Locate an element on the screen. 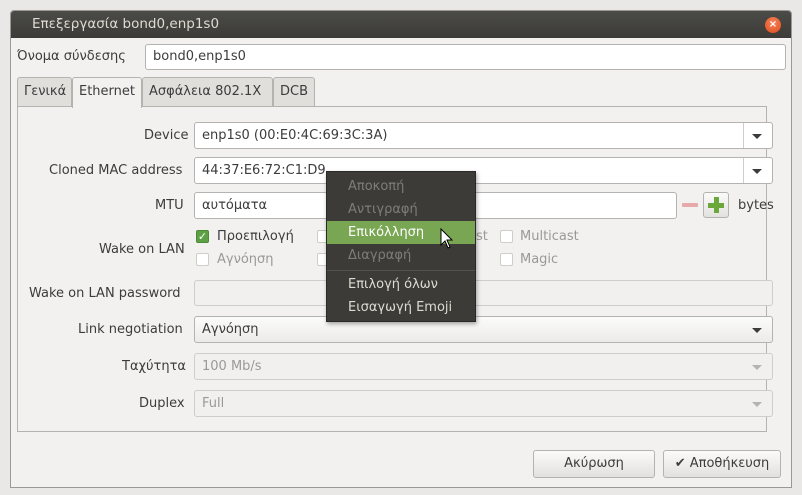 This screenshot has height=495, width=802. close-icon: × is located at coordinates (773, 25).